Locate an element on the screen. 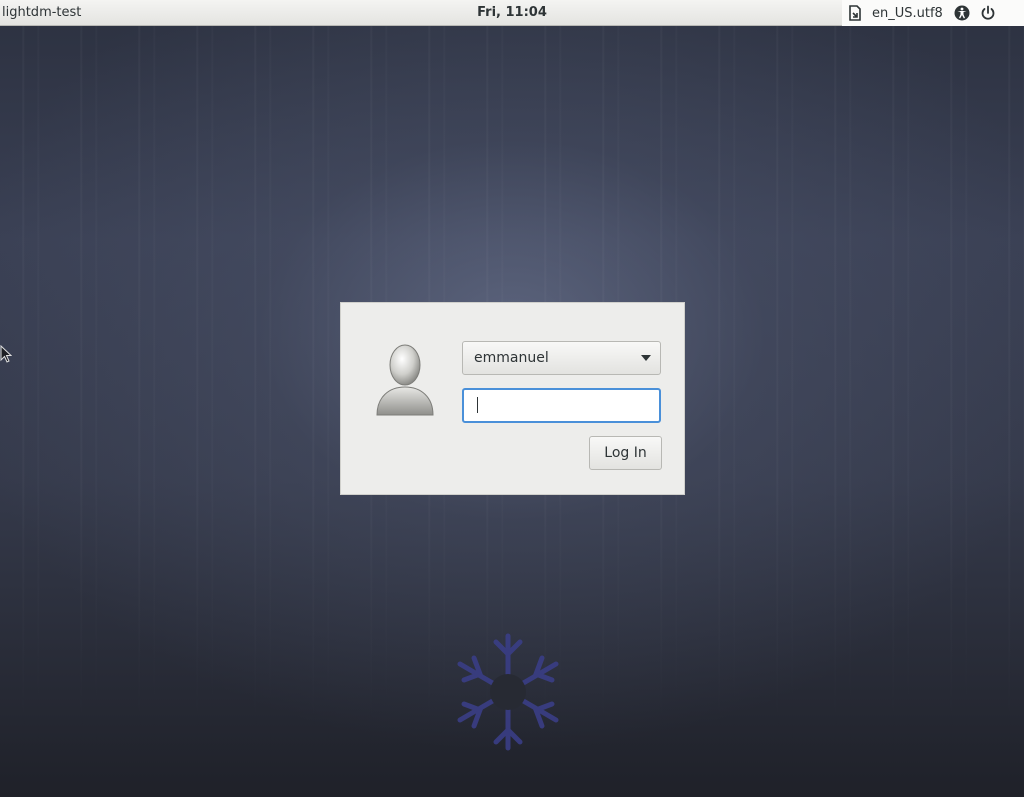 The image size is (1024, 797). top-panel: lightdm-test Fri, 11:04 en_US.utf8 is located at coordinates (512, 13).